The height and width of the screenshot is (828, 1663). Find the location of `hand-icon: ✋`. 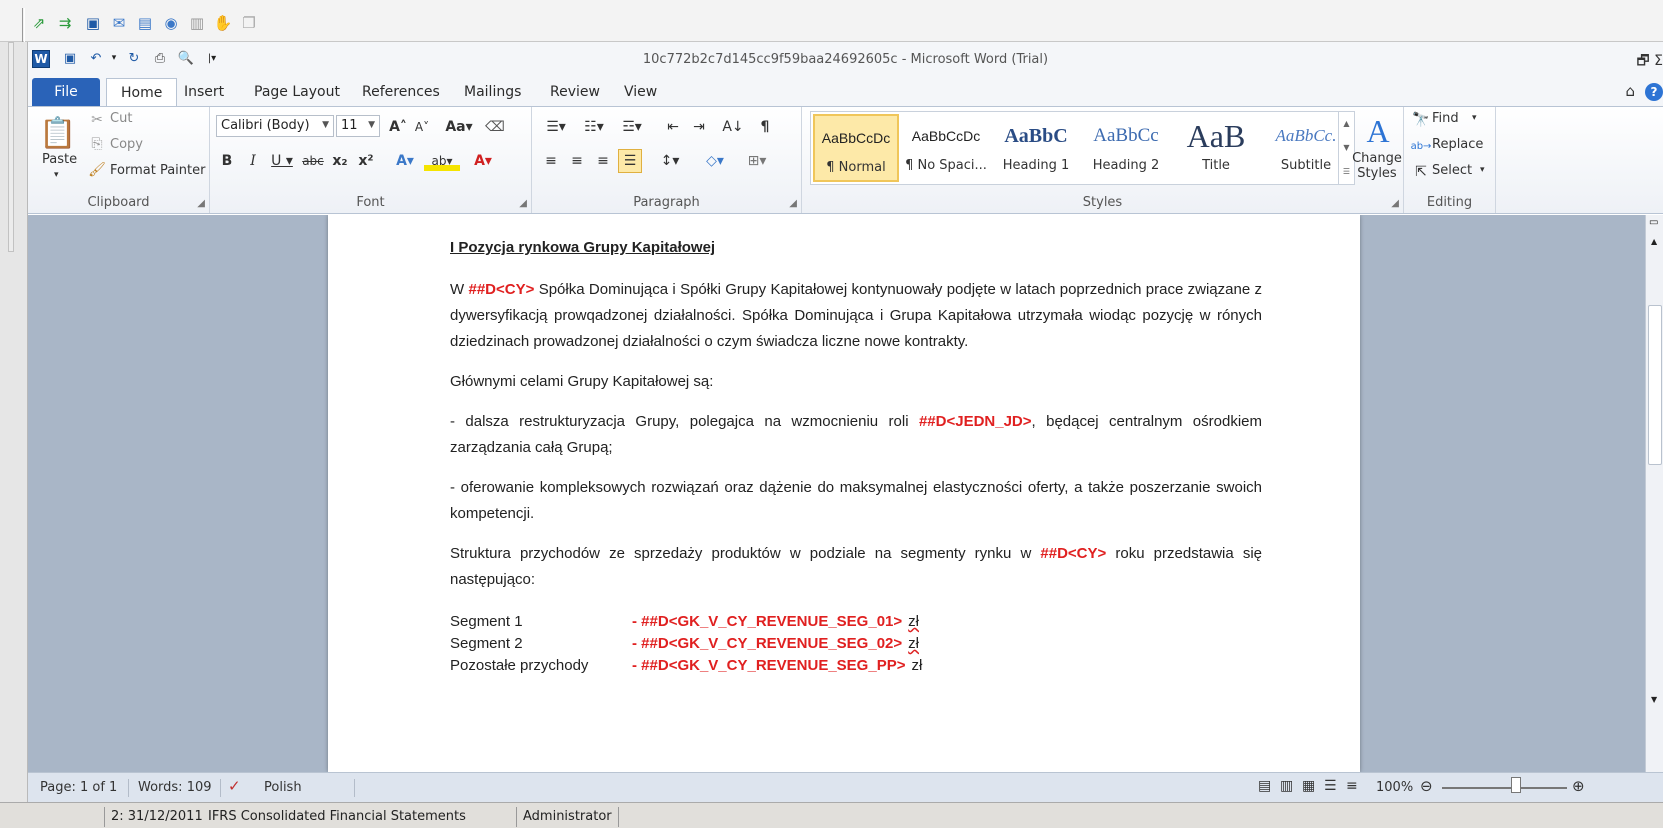

hand-icon: ✋ is located at coordinates (223, 23).